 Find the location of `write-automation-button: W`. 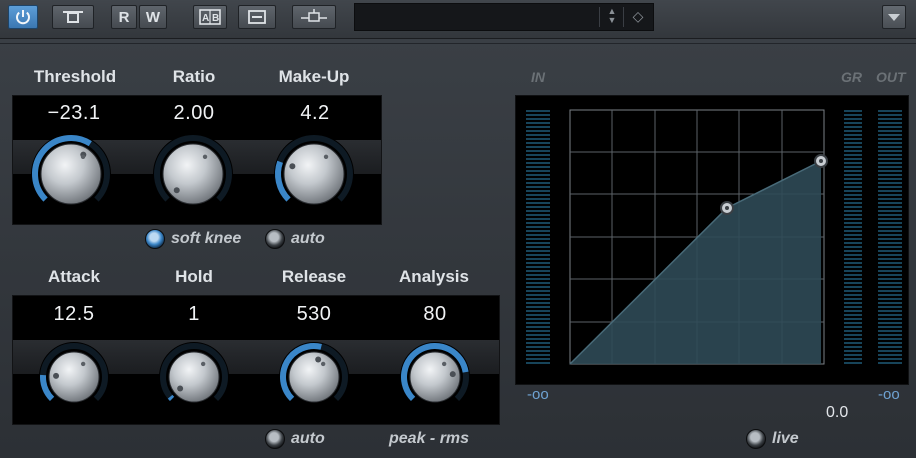

write-automation-button: W is located at coordinates (153, 17).